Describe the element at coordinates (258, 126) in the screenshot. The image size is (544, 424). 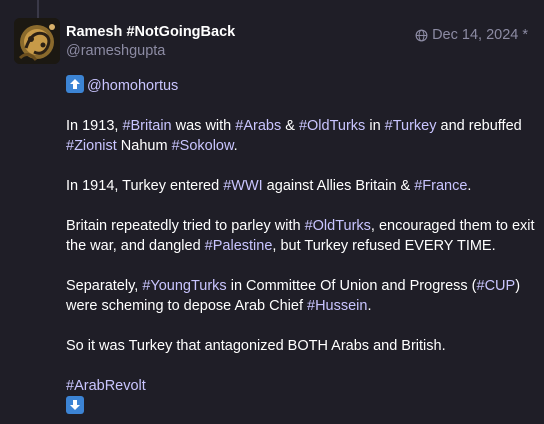
I see `hashtag-link: #Arabs` at that location.